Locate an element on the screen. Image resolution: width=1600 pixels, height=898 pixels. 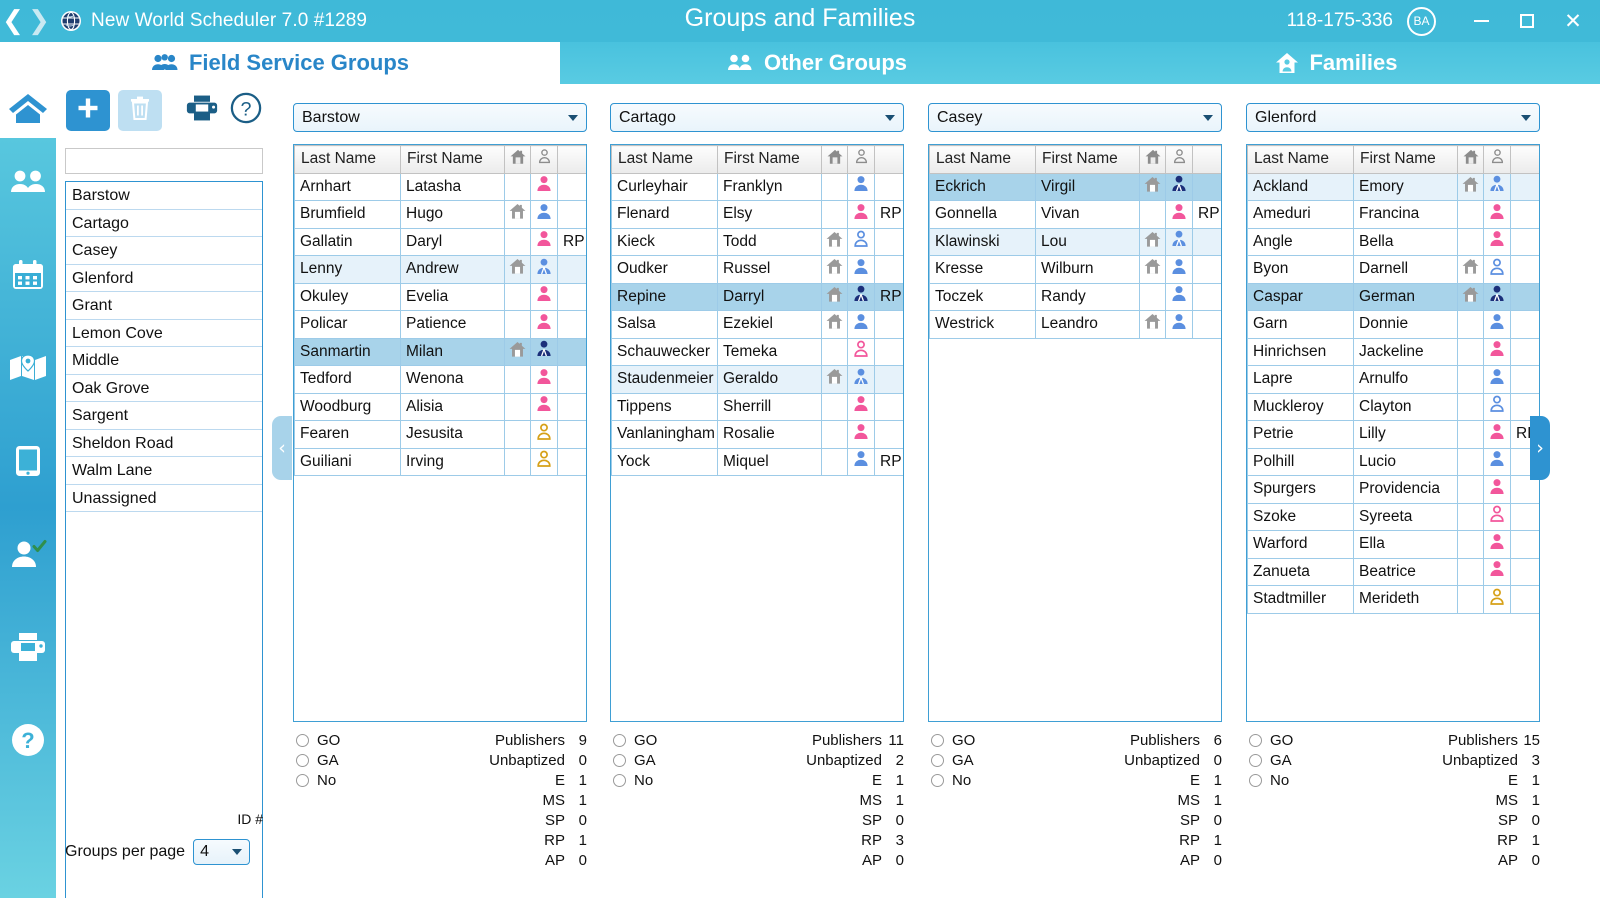
table-row: Guiliani Irving is located at coordinates (440, 461).